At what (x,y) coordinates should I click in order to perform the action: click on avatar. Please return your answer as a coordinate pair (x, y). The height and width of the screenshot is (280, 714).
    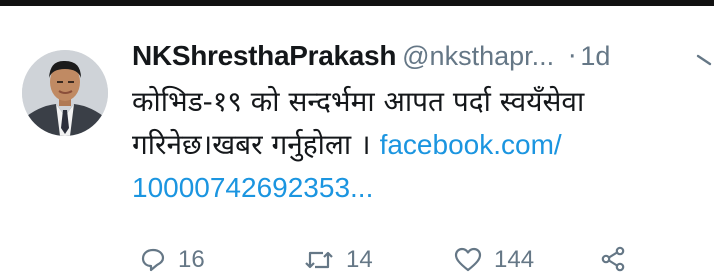
    Looking at the image, I should click on (65, 93).